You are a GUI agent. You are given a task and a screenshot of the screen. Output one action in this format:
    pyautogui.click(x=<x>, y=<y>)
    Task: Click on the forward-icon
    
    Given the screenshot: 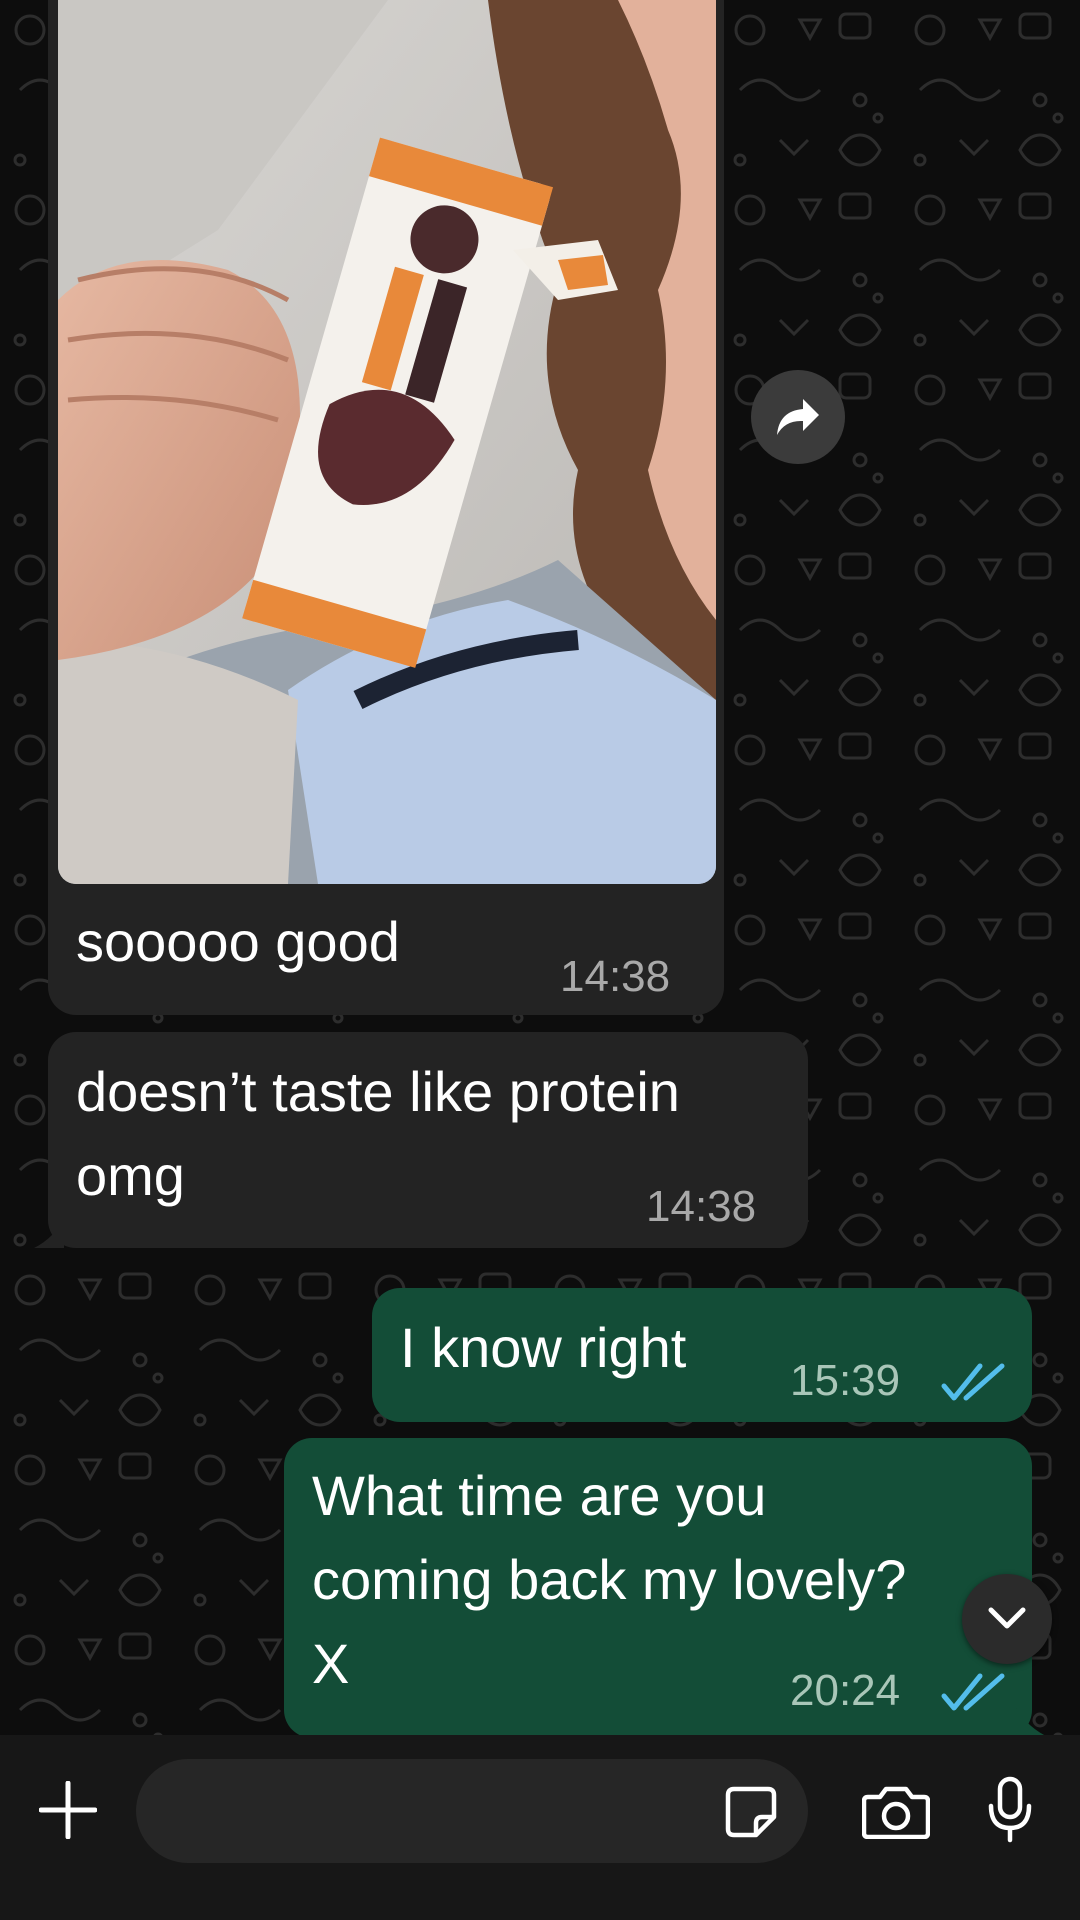 What is the action you would take?
    pyautogui.click(x=798, y=417)
    